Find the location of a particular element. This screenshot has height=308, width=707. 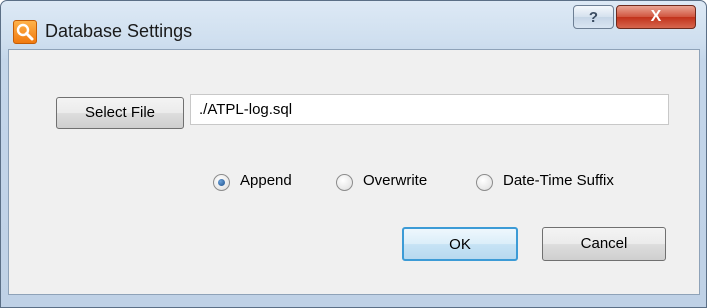

radio-append-label: Append is located at coordinates (266, 180).